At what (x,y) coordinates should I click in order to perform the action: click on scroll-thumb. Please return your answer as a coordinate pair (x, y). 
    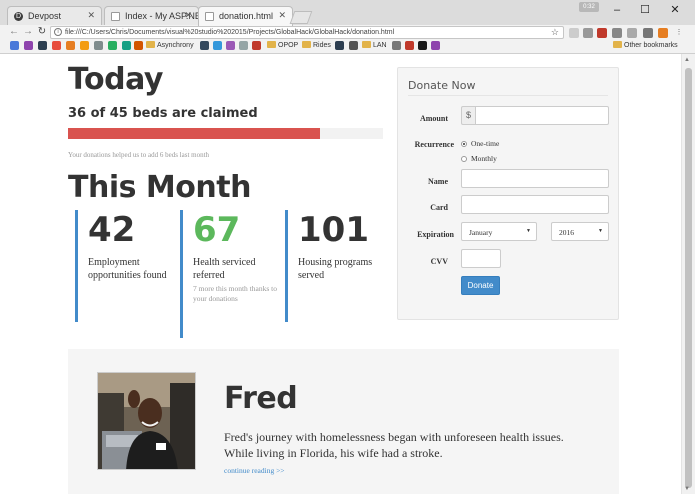
    Looking at the image, I should click on (688, 278).